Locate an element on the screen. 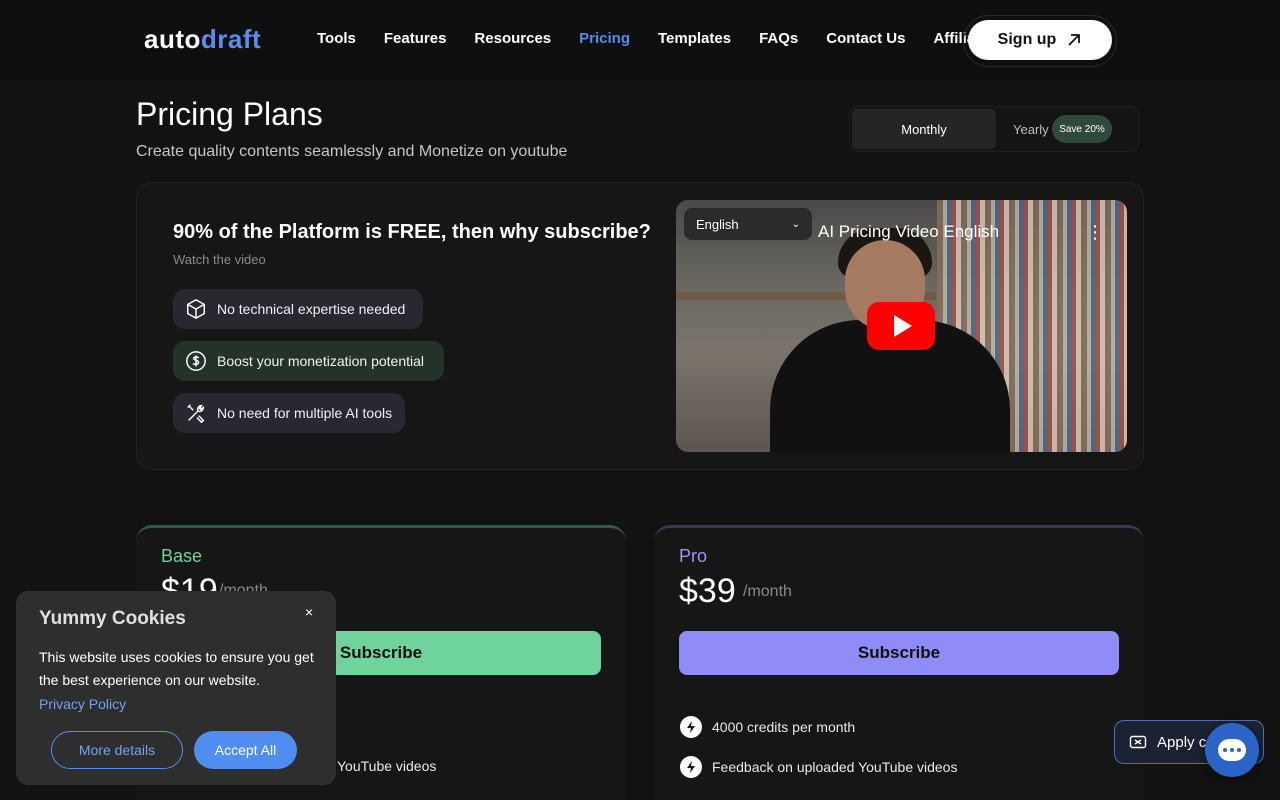 The height and width of the screenshot is (800, 1280). billing-monthly-button: Monthly is located at coordinates (924, 129).